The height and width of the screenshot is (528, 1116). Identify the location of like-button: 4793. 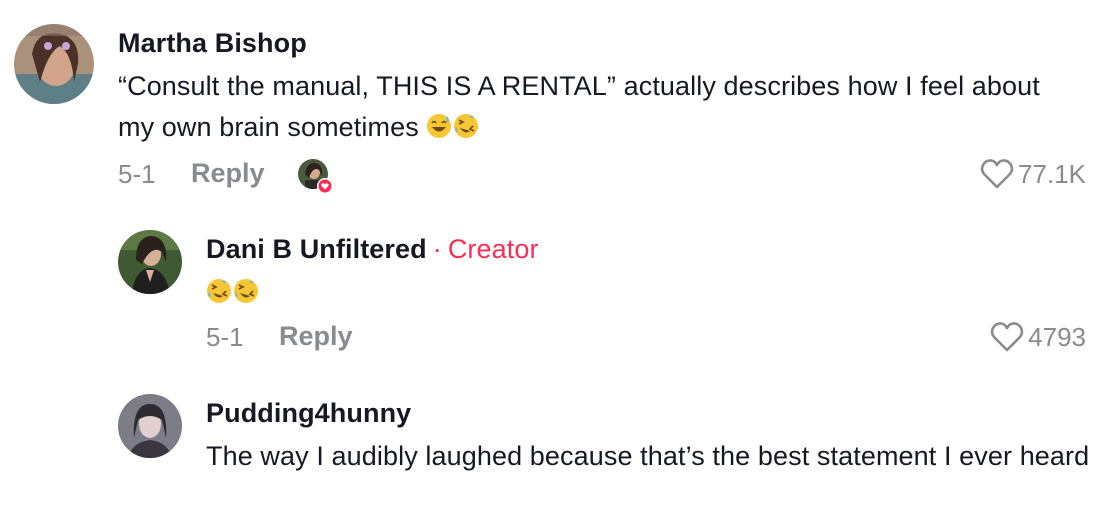
(1038, 337).